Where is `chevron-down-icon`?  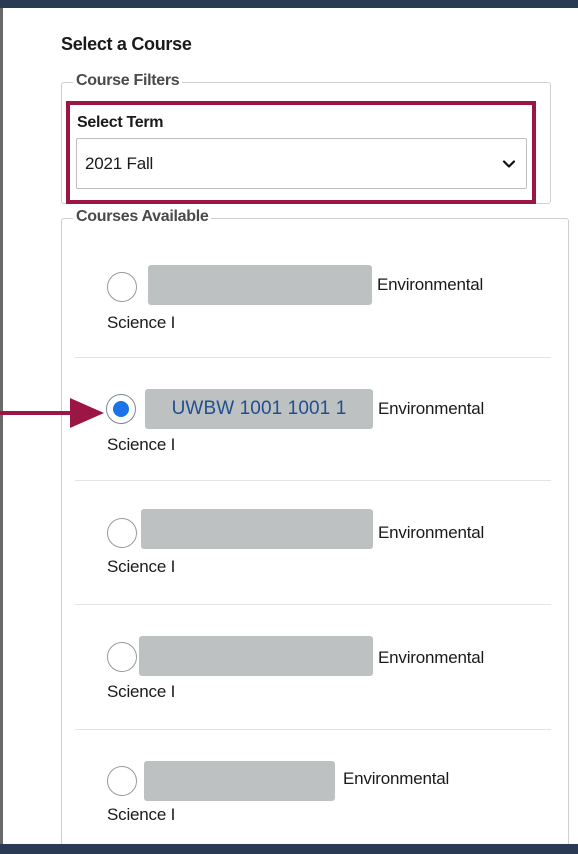 chevron-down-icon is located at coordinates (509, 164).